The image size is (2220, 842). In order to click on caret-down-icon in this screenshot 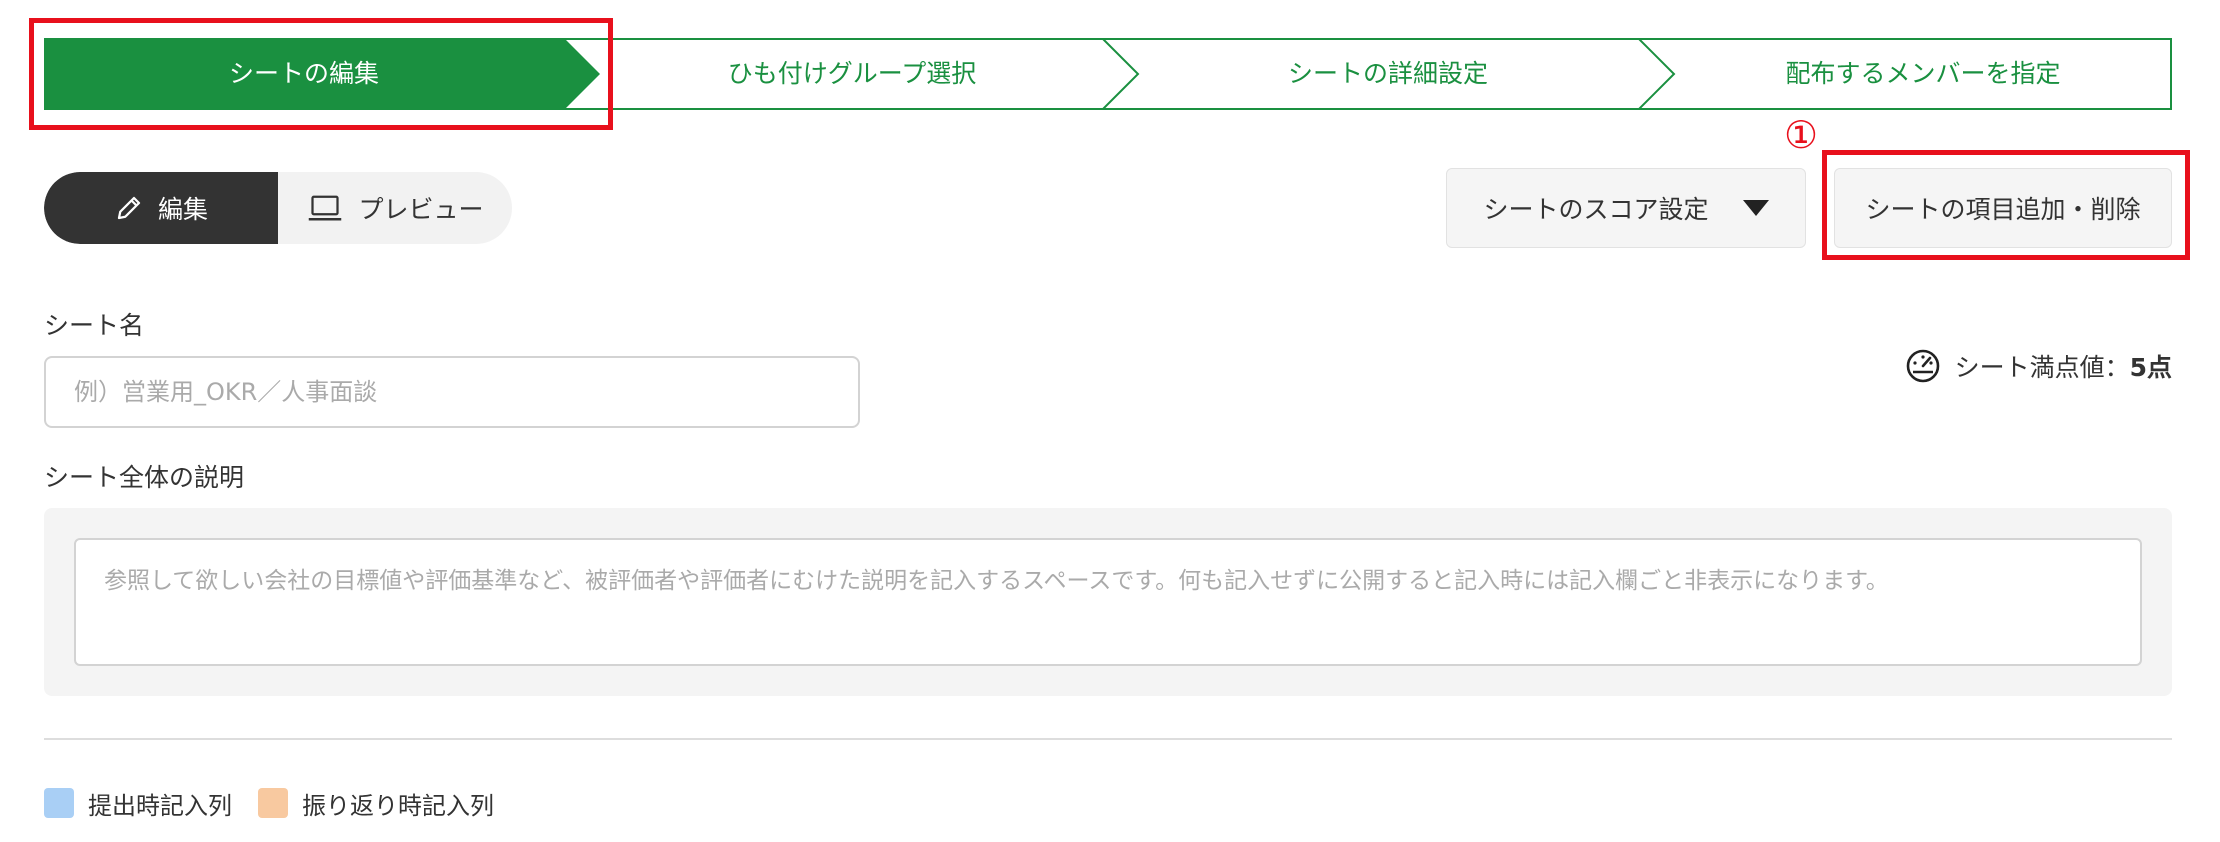, I will do `click(1755, 208)`.